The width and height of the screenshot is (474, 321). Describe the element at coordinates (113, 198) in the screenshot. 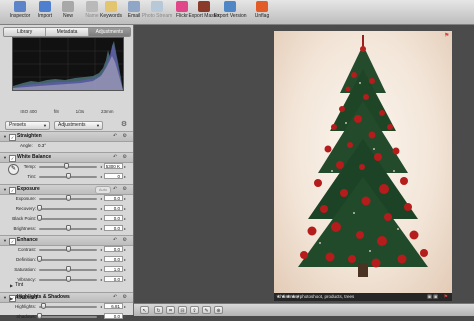

I see `exposure-value-field: 0.0` at that location.